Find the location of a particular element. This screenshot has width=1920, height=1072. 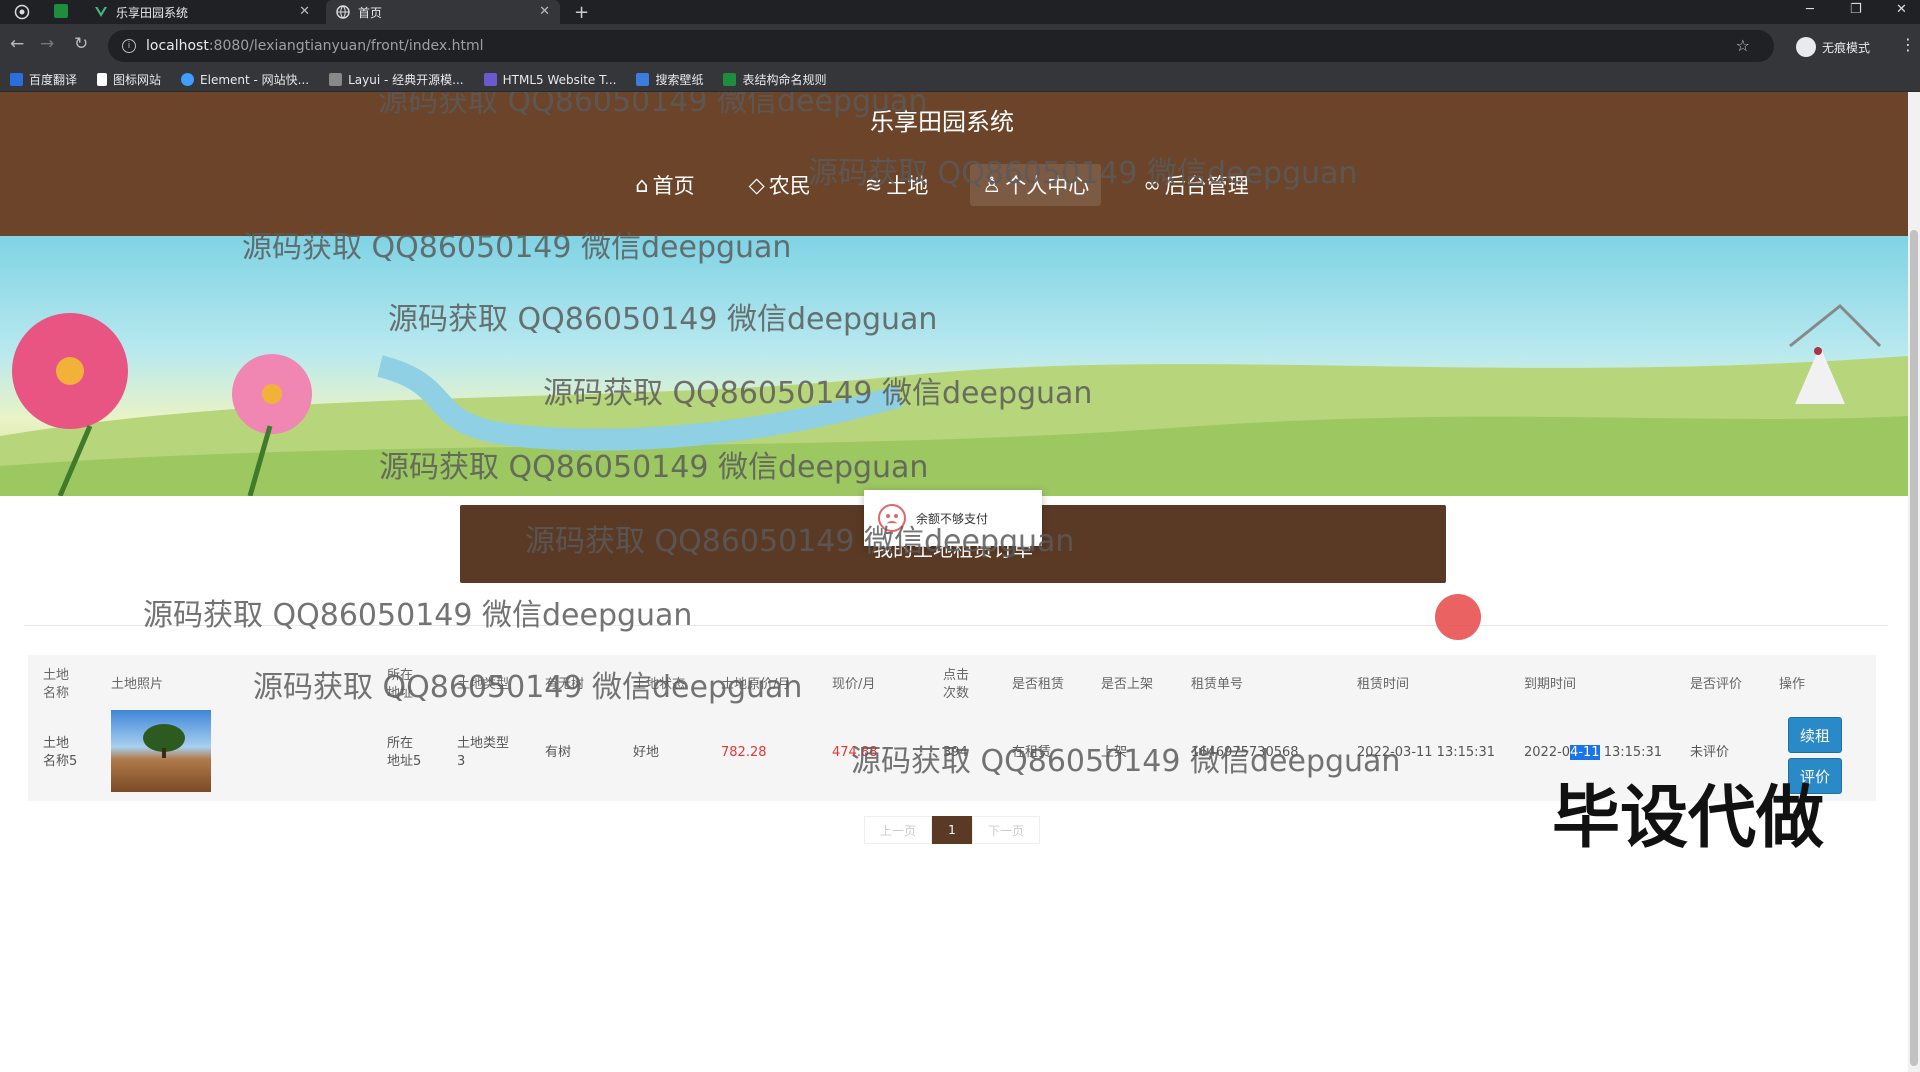

minimize-icon: ─ is located at coordinates (1810, 9).